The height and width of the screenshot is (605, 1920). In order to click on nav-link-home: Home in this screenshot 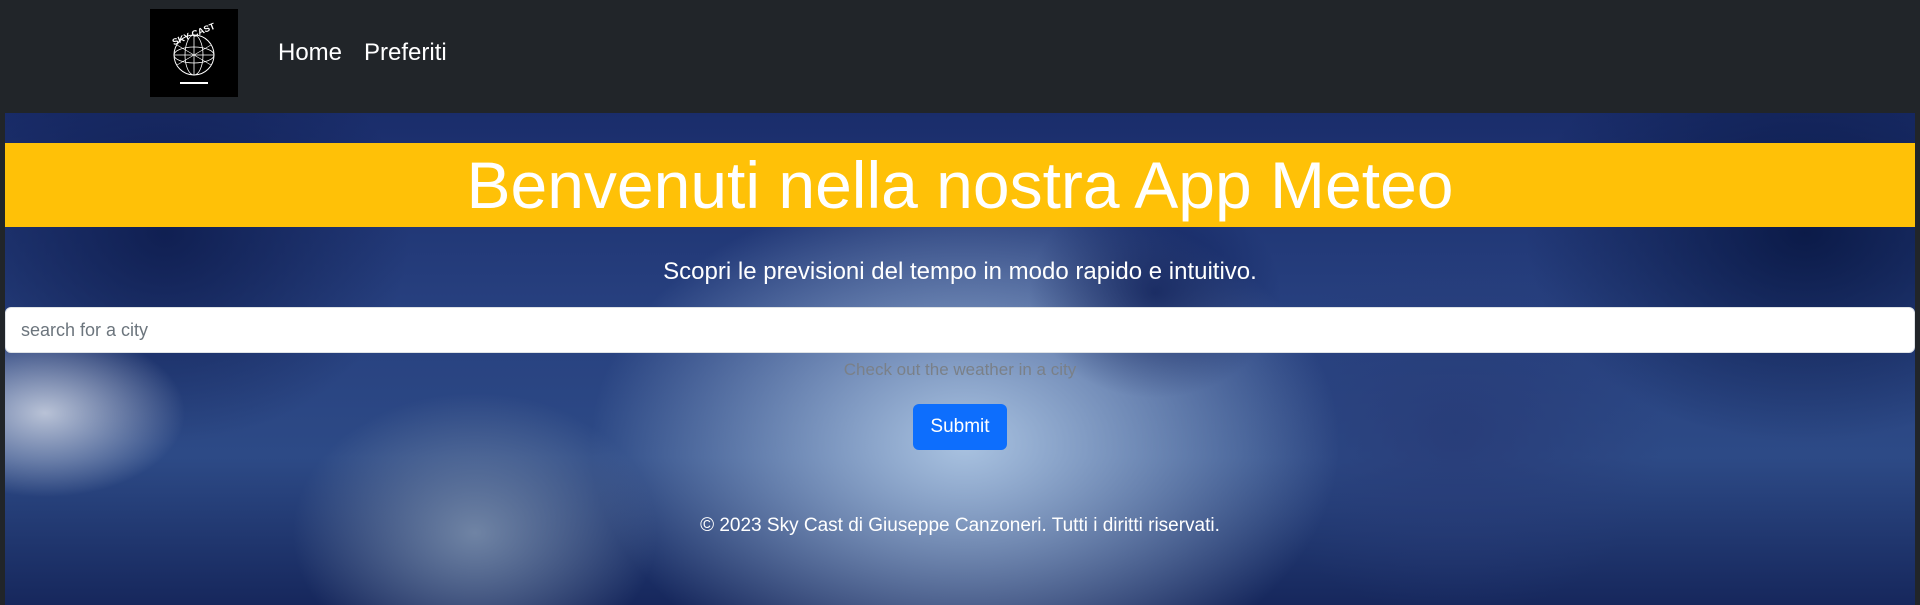, I will do `click(310, 53)`.